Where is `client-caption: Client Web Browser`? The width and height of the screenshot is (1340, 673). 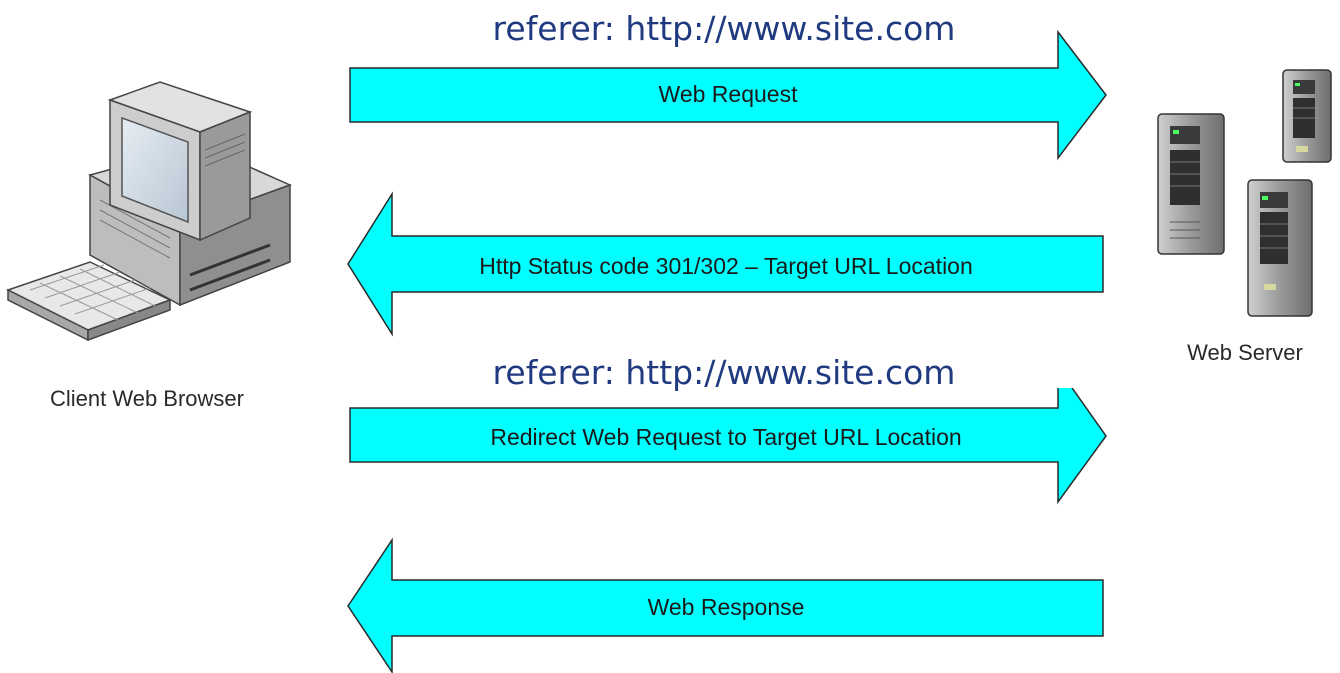 client-caption: Client Web Browser is located at coordinates (147, 398).